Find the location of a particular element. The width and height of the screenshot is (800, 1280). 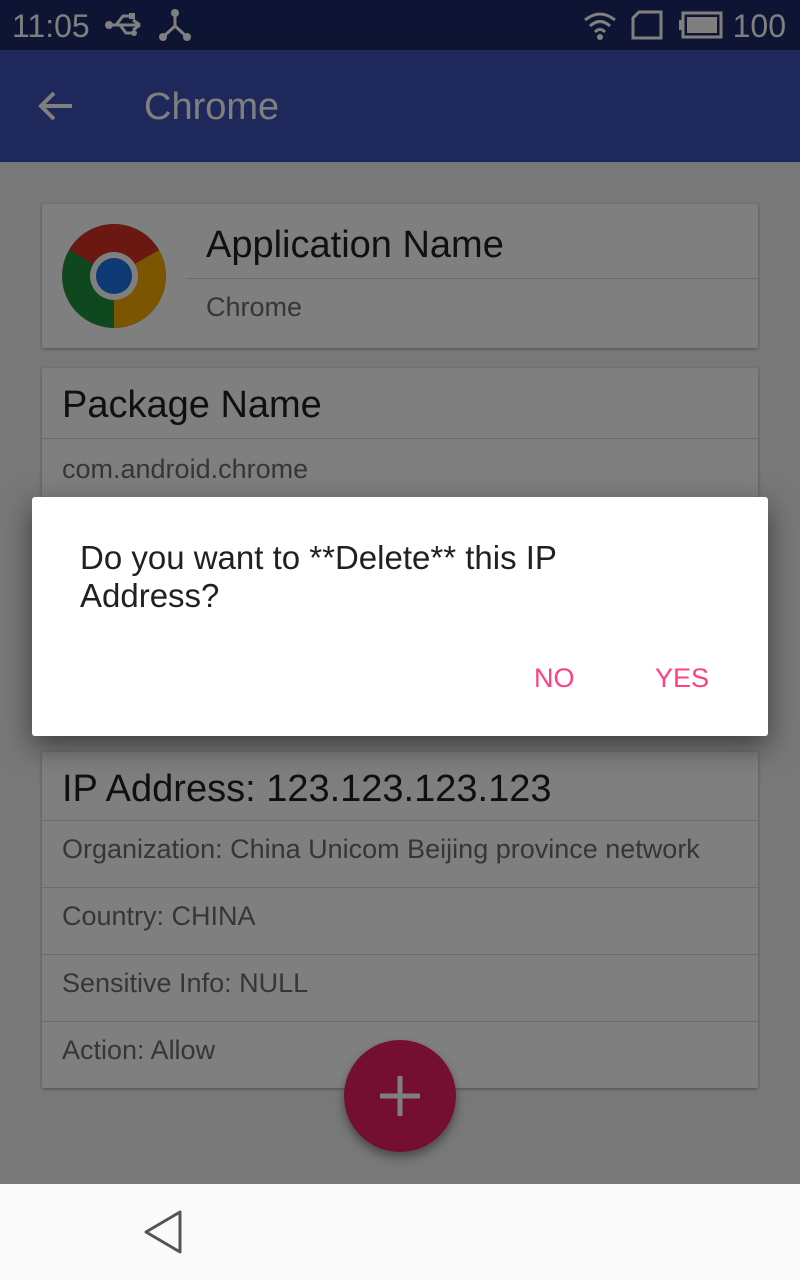

yes-button: YES is located at coordinates (682, 678).